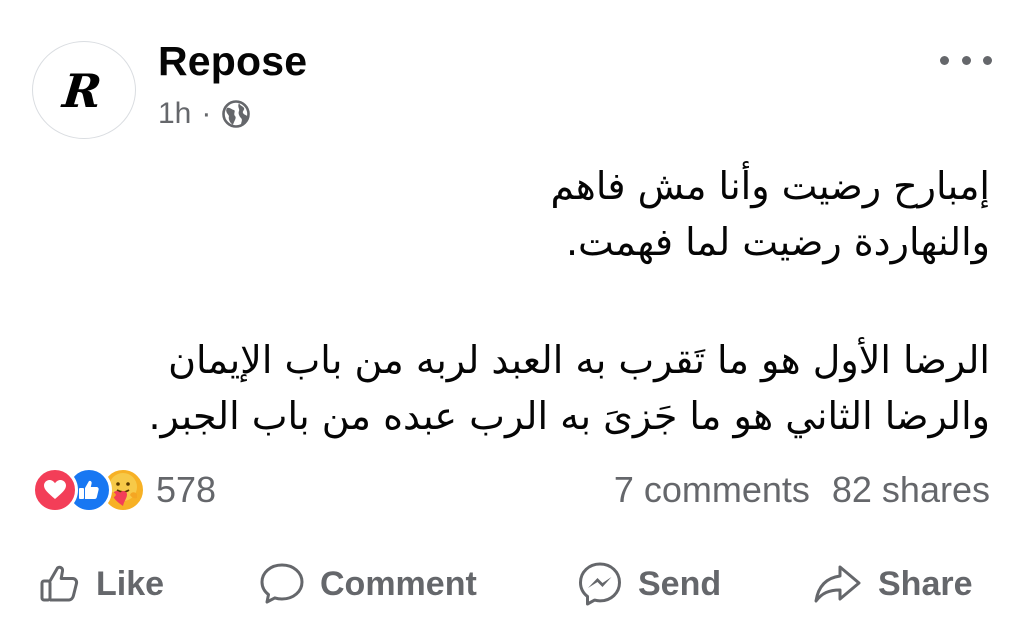 The width and height of the screenshot is (1024, 626). What do you see at coordinates (282, 584) in the screenshot?
I see `comment-bubble-icon` at bounding box center [282, 584].